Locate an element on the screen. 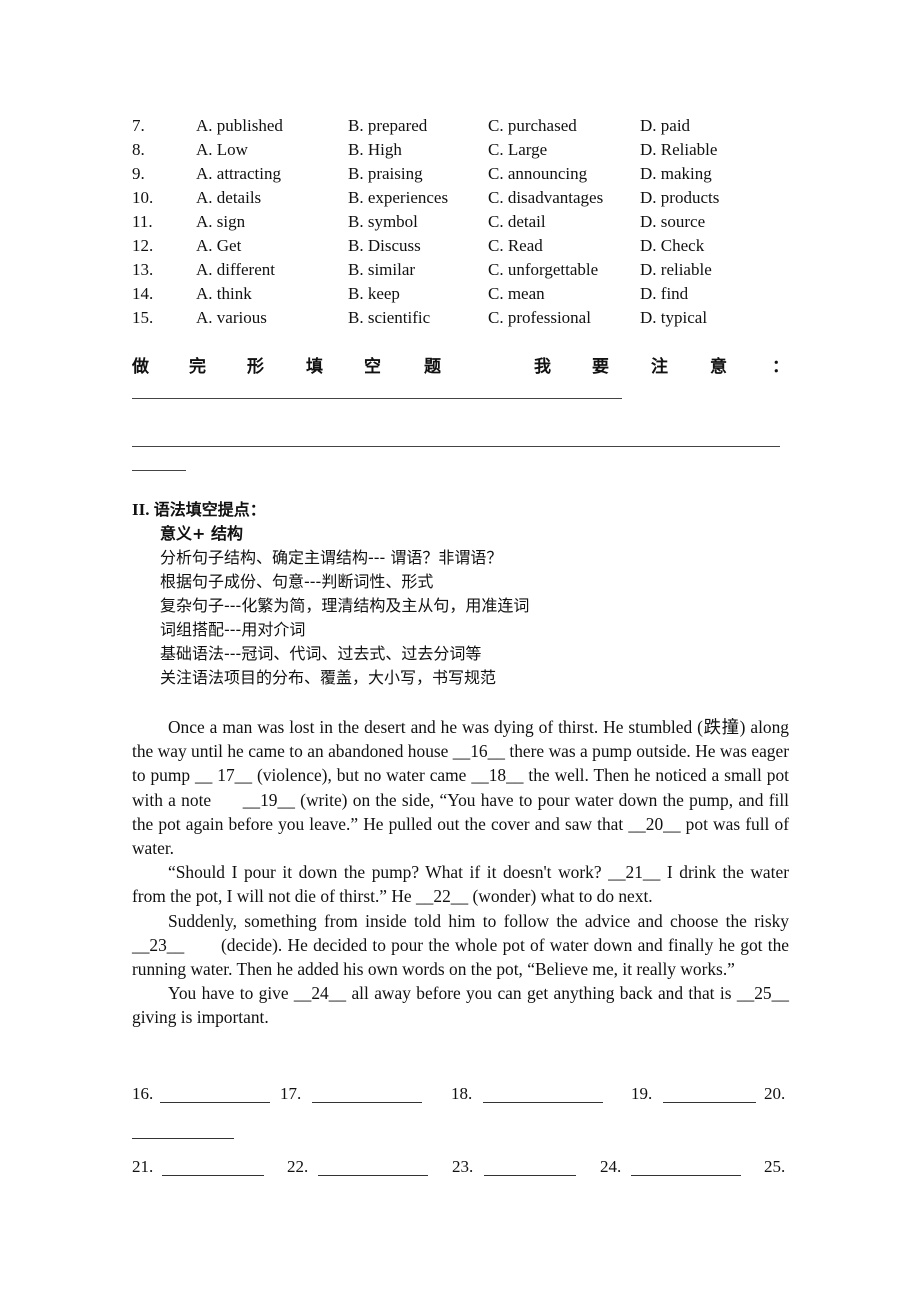 This screenshot has width=920, height=1302. option-c: C. Read is located at coordinates (515, 245).